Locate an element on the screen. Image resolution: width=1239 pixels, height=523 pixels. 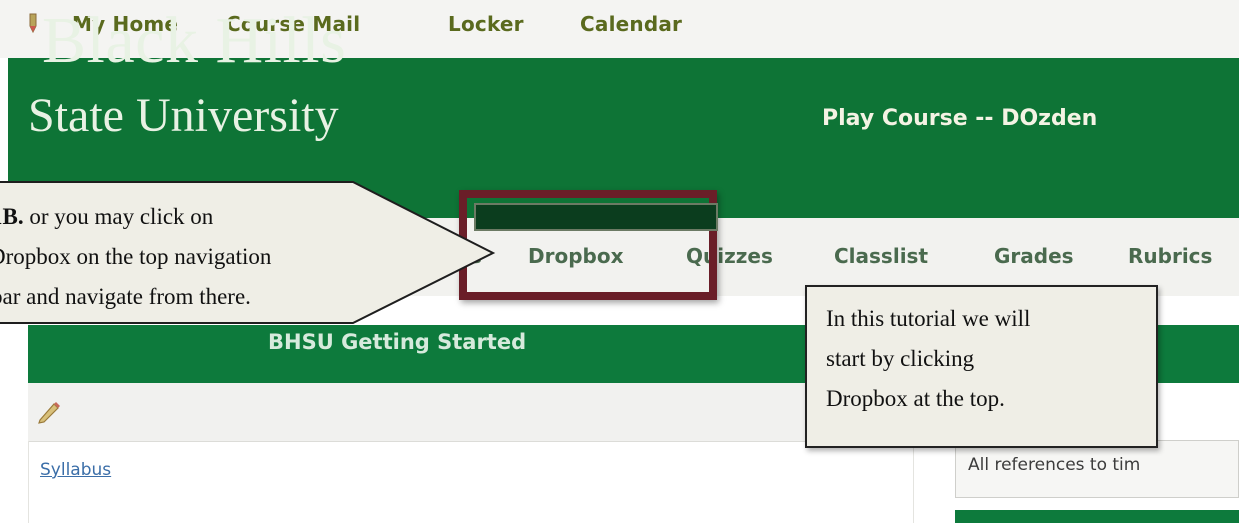
section-title: BHSU Getting Started is located at coordinates (397, 342).